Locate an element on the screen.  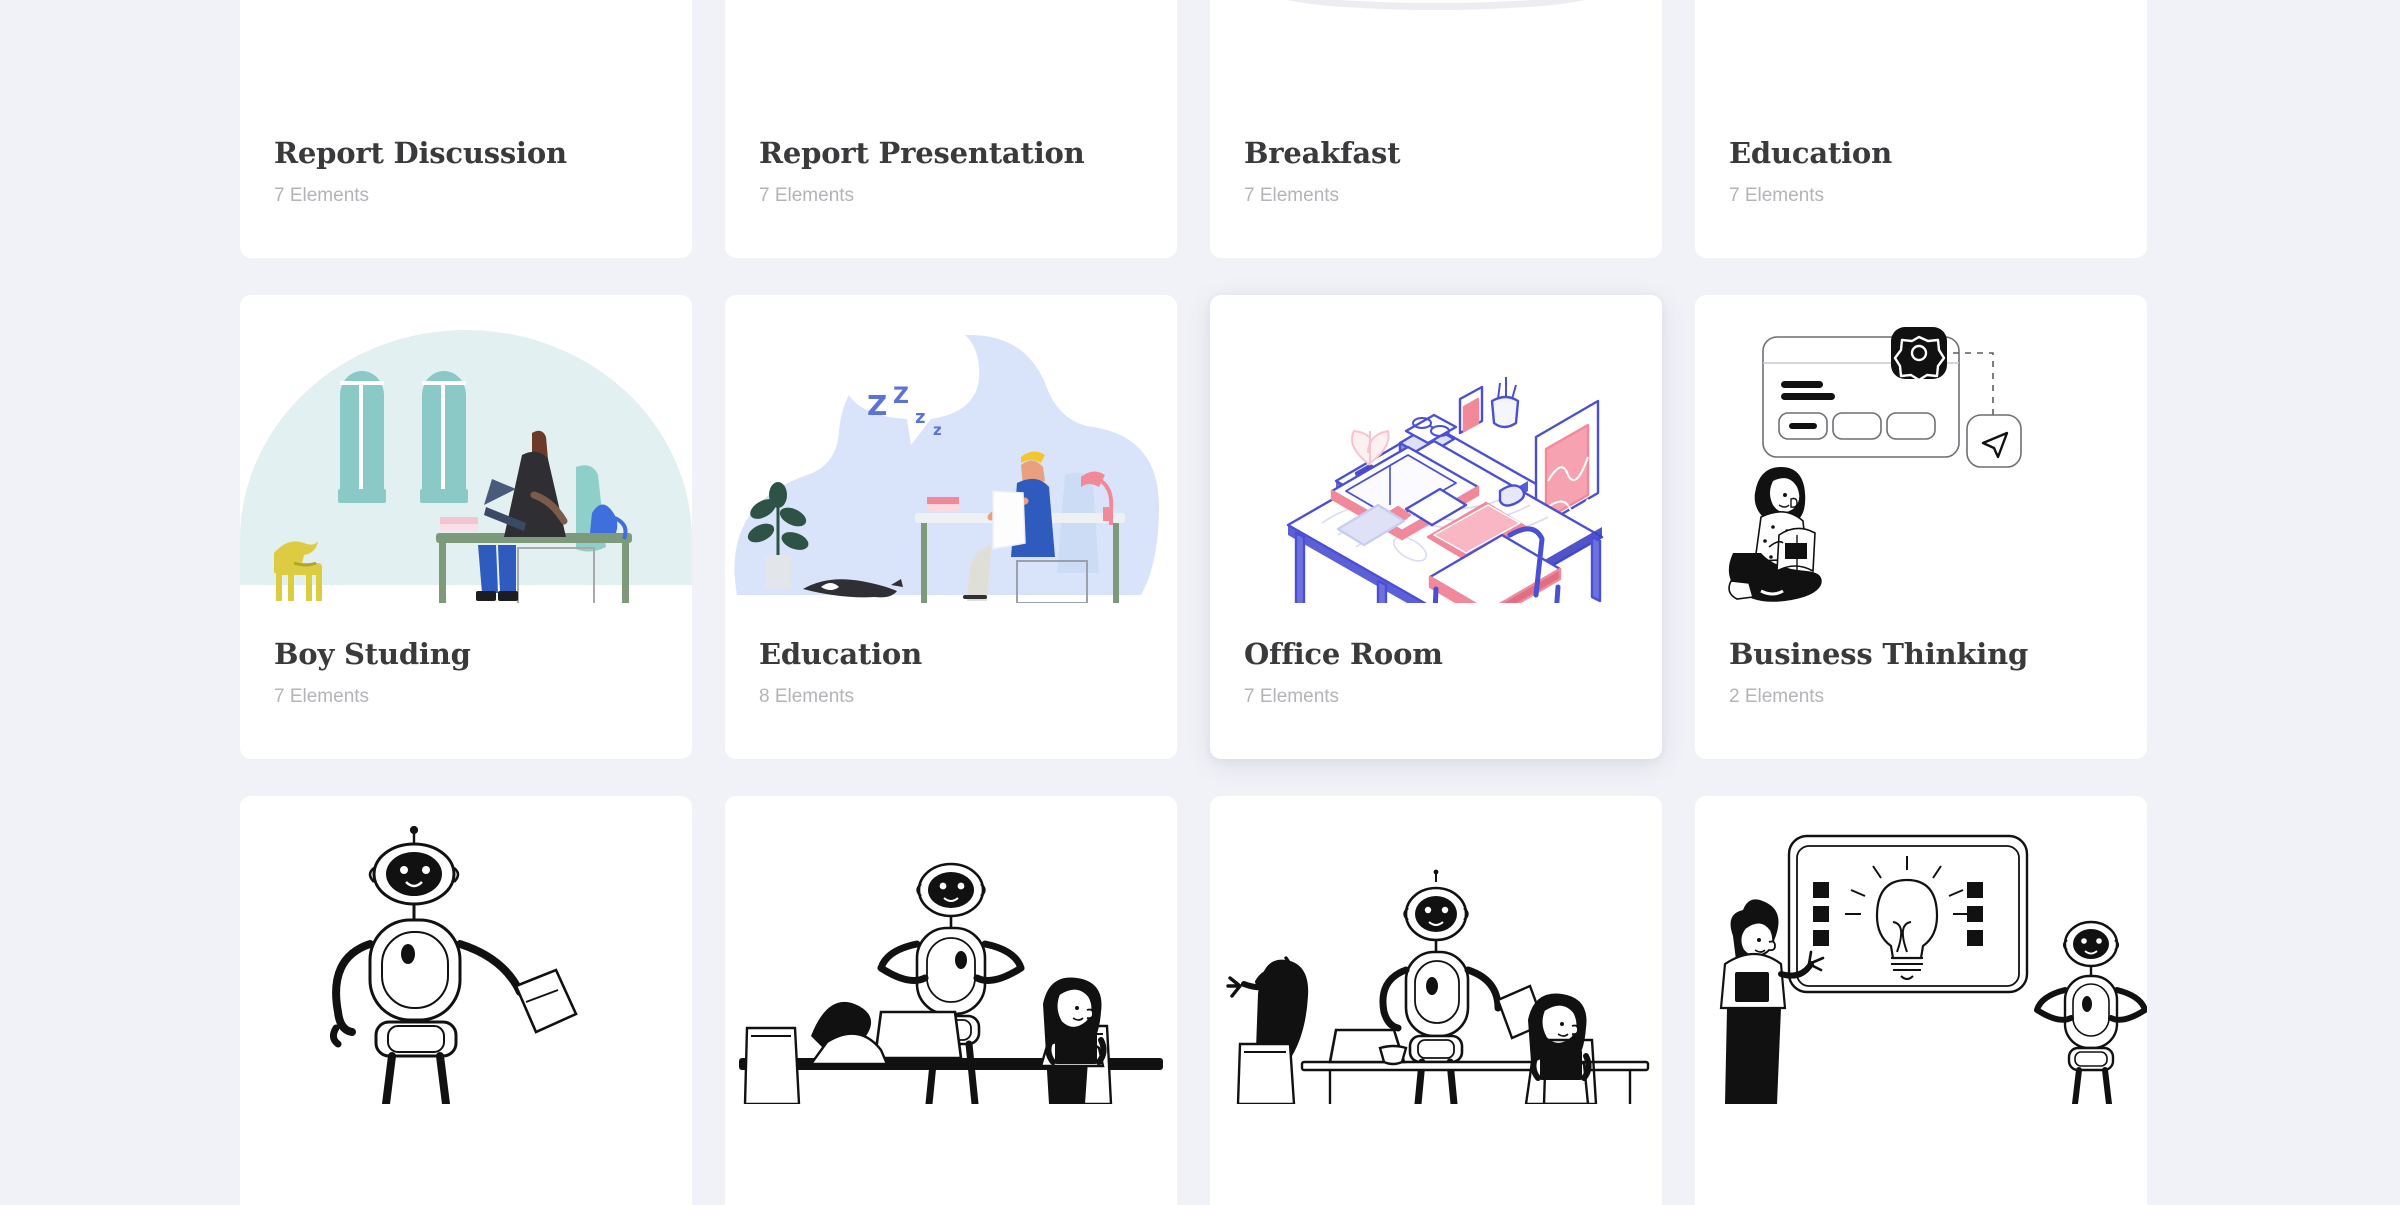
card-illustration: Z Z z z is located at coordinates (951, 449).